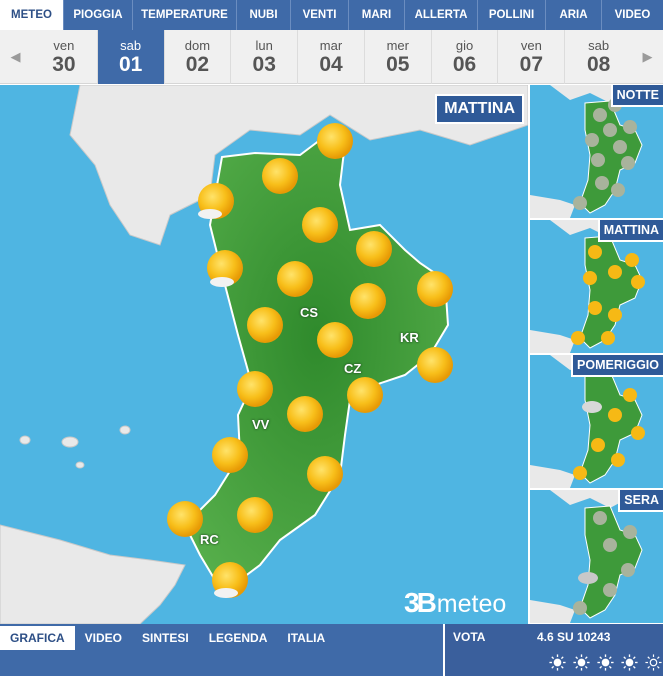 Image resolution: width=663 pixels, height=676 pixels. What do you see at coordinates (264, 64) in the screenshot?
I see `day-number: 03` at bounding box center [264, 64].